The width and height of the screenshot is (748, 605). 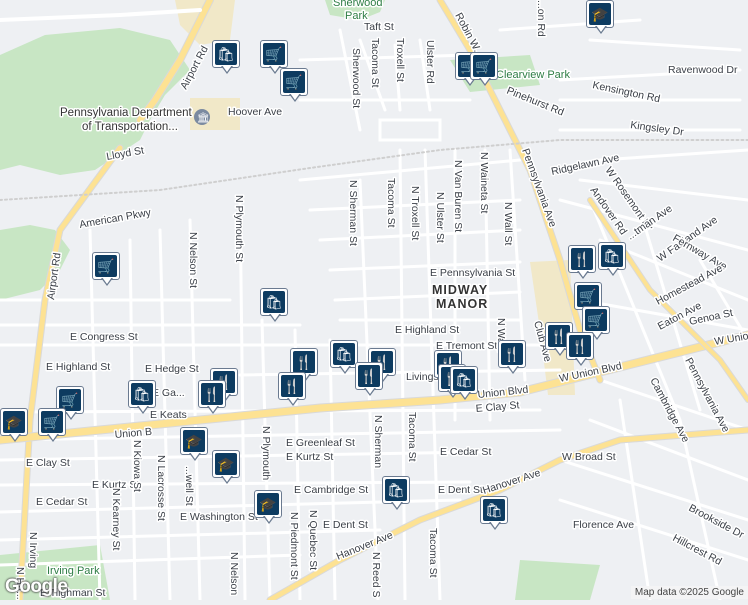 What do you see at coordinates (309, 457) in the screenshot?
I see `label-e-kurtz: E Kurtz St` at bounding box center [309, 457].